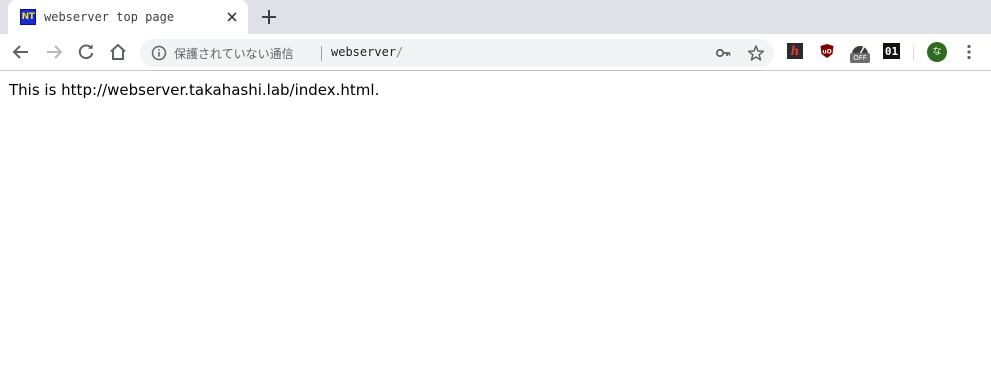  I want to click on home-icon, so click(118, 52).